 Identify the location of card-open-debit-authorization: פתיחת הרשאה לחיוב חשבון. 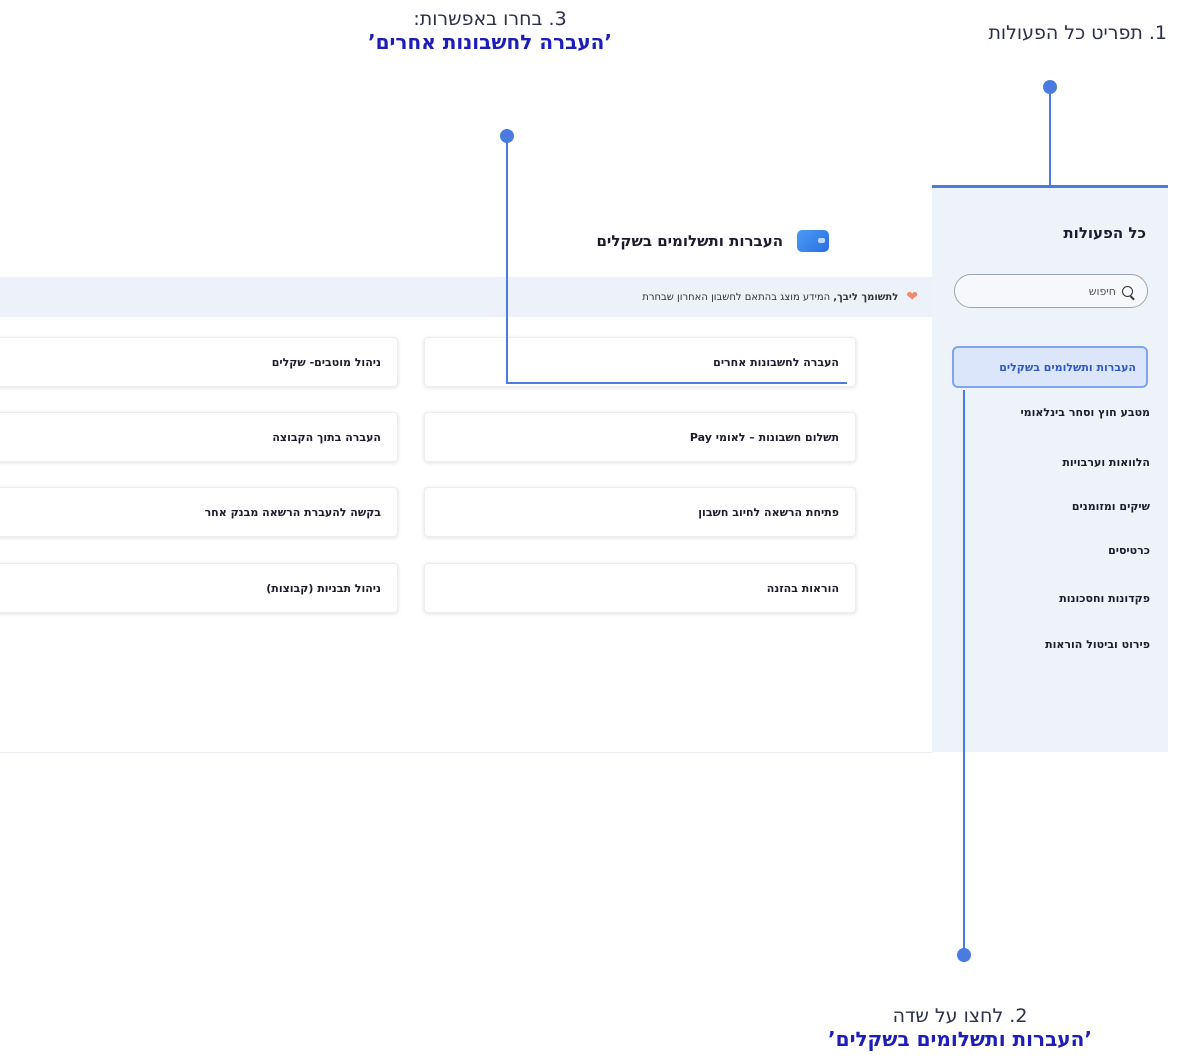
(640, 512).